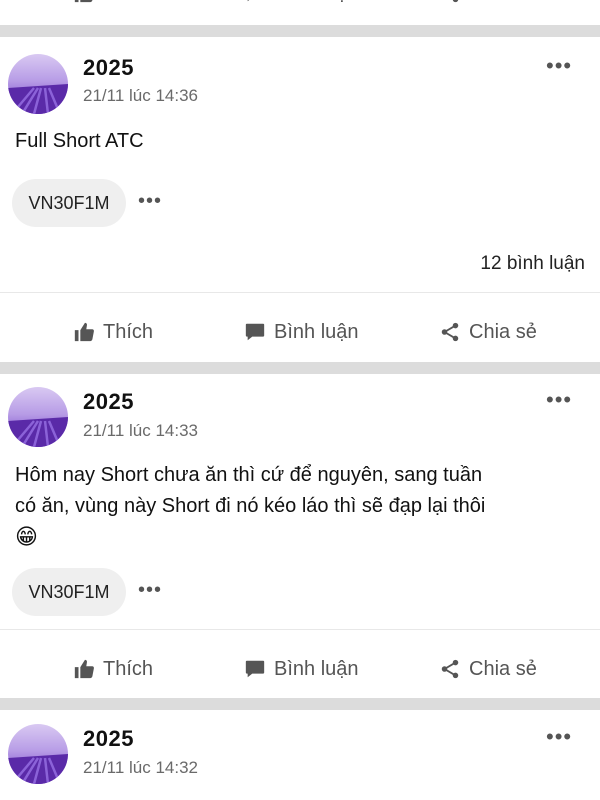  What do you see at coordinates (532, 264) in the screenshot?
I see `comment-count: 12 bình luận` at bounding box center [532, 264].